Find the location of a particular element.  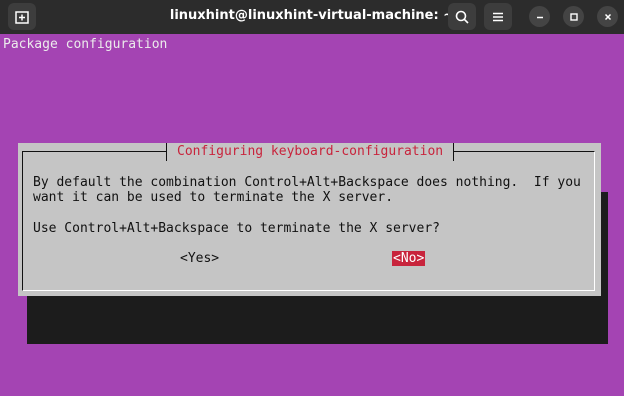

minimize-icon is located at coordinates (539, 17).